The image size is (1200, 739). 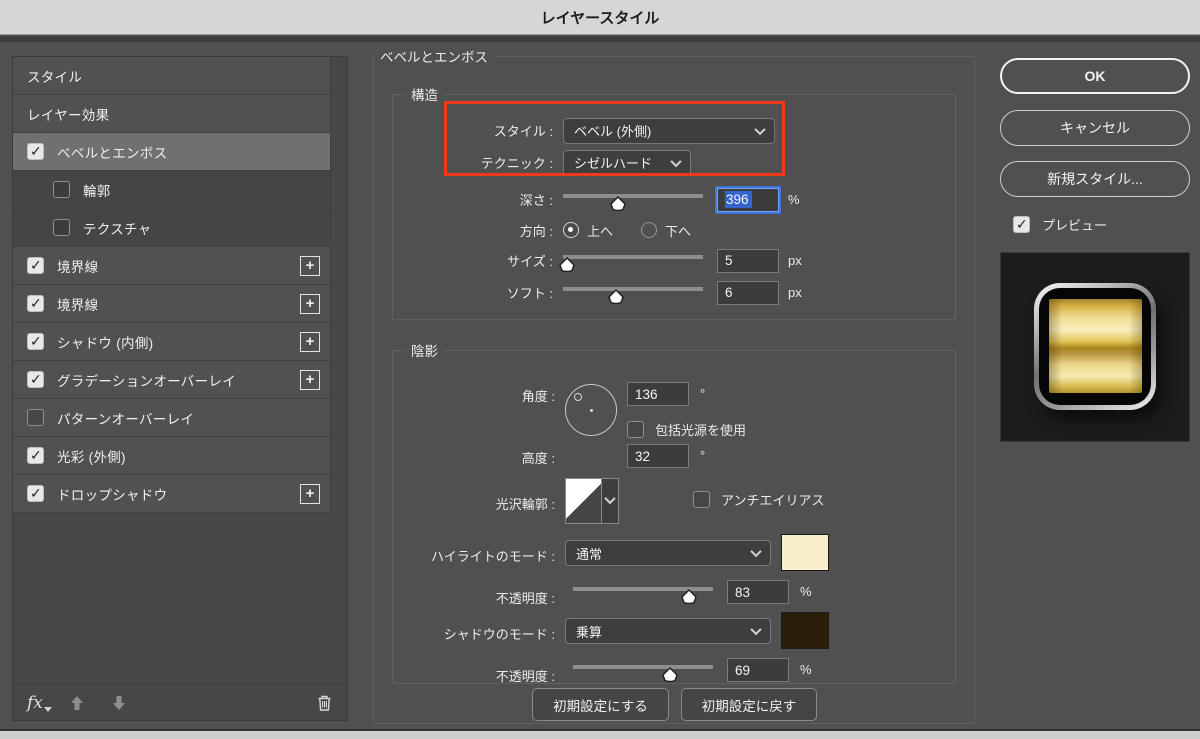 What do you see at coordinates (643, 593) in the screenshot?
I see `highlight-opacity-slider` at bounding box center [643, 593].